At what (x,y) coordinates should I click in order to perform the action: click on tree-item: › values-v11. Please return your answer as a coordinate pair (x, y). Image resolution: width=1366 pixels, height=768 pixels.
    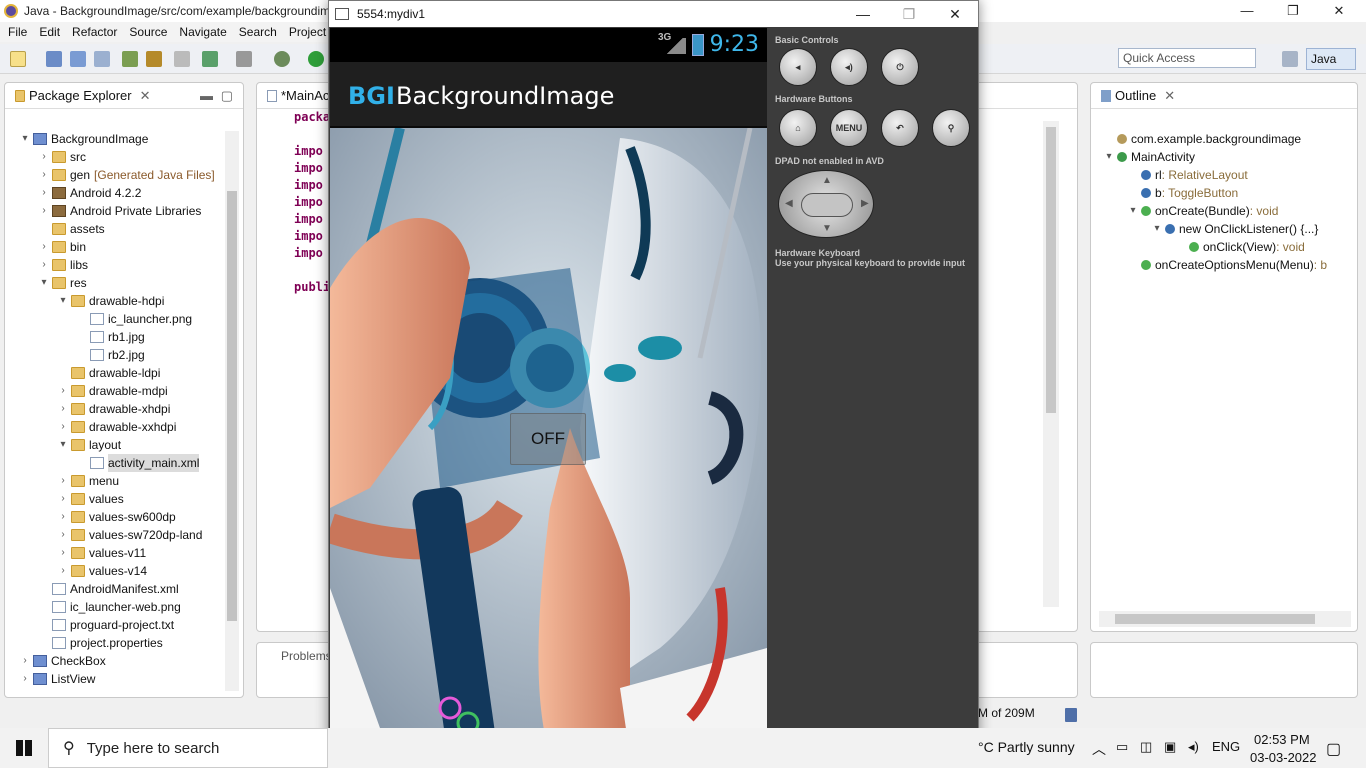
    Looking at the image, I should click on (101, 553).